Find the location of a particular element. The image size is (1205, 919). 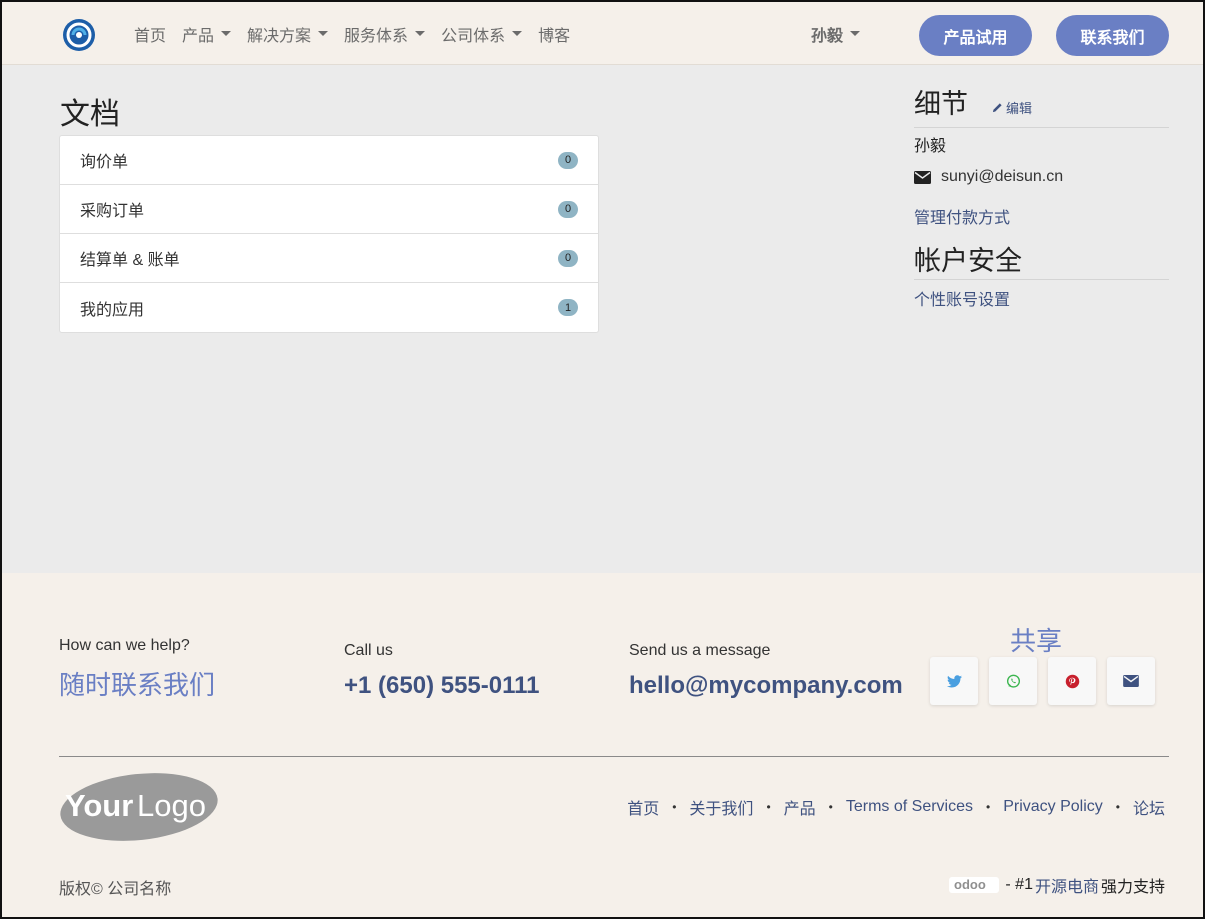

footer-help-col: How can we help? 随时联系我们 is located at coordinates (137, 669).